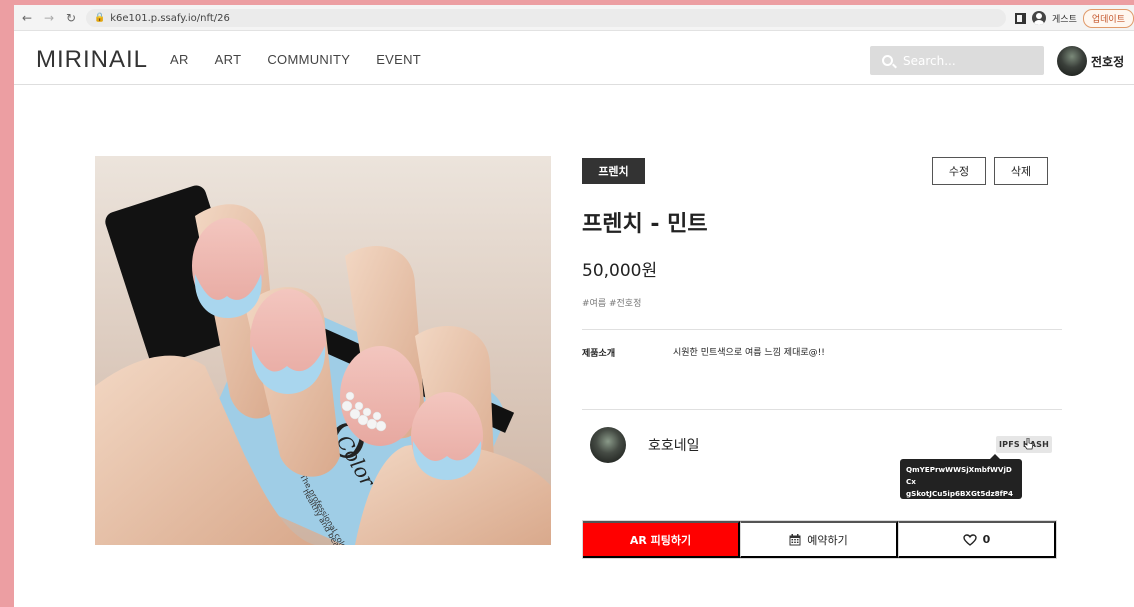 The height and width of the screenshot is (607, 1134). Describe the element at coordinates (1021, 18) in the screenshot. I see `reading-list-icon` at that location.